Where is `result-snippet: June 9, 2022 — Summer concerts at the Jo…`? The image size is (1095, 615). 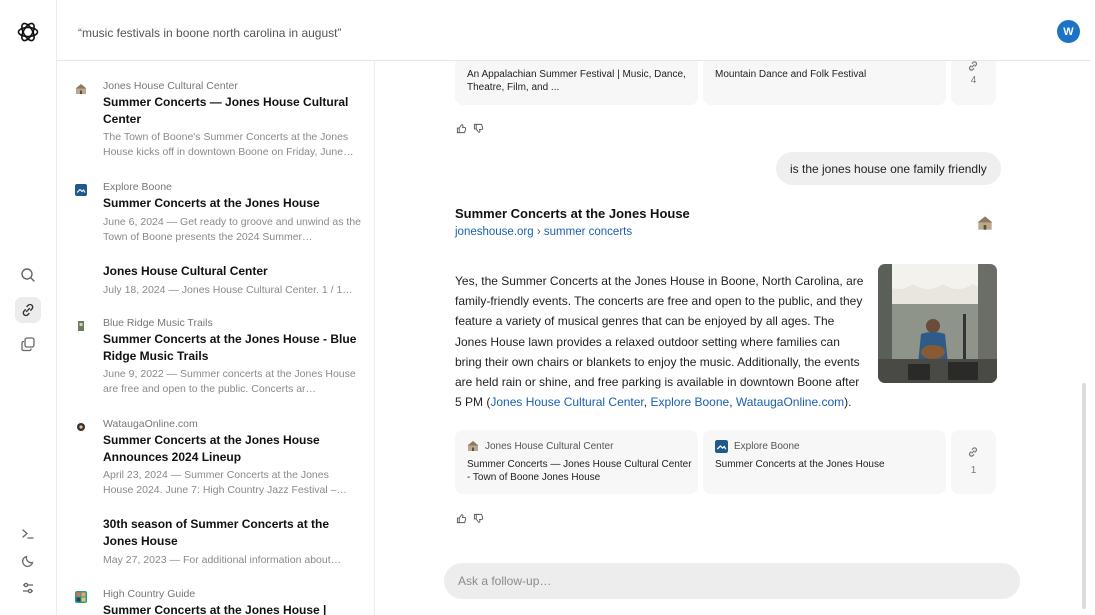 result-snippet: June 9, 2022 — Summer concerts at the Jo… is located at coordinates (229, 381).